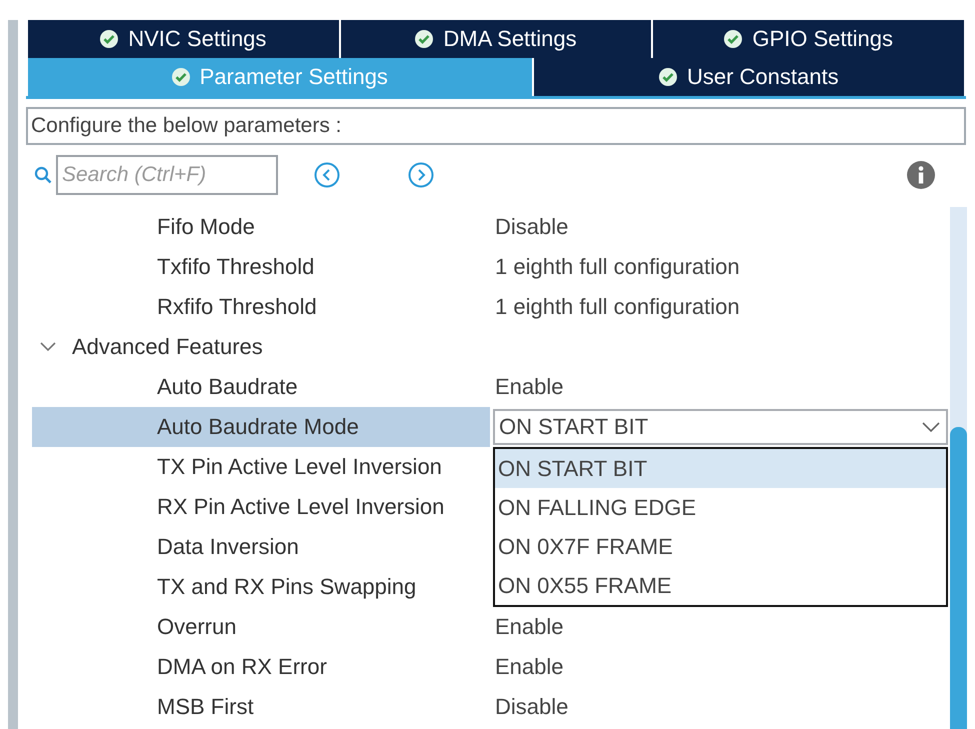 Image resolution: width=975 pixels, height=729 pixels. I want to click on description-field: Configure the below parameters :, so click(496, 126).